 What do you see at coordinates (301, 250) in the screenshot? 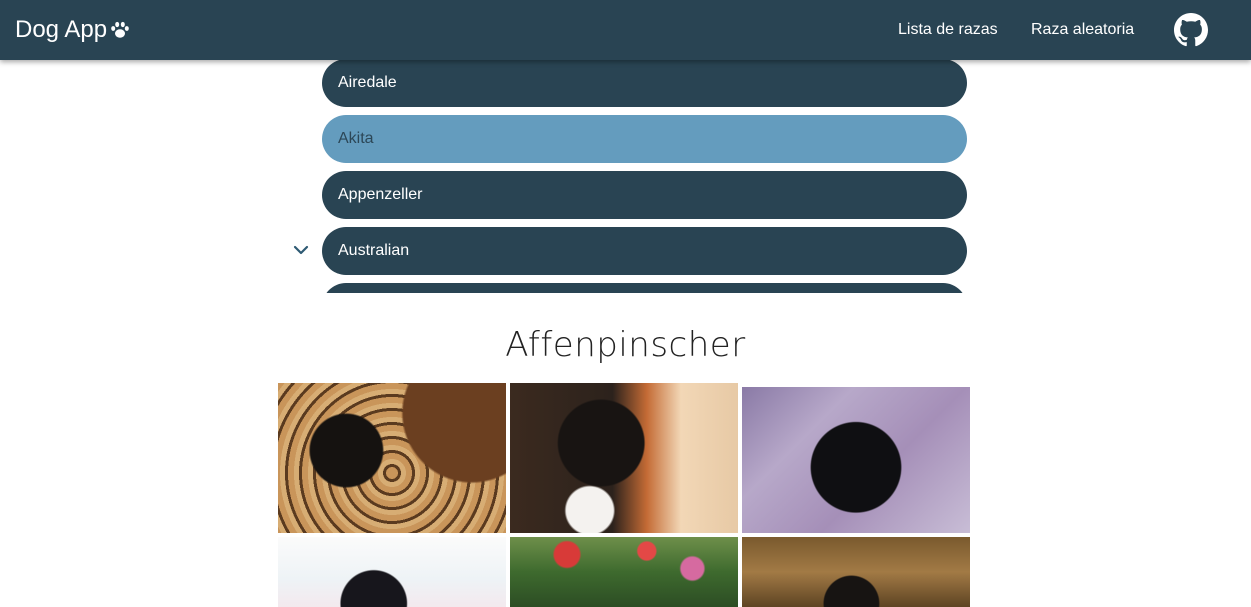
I see `chevron-down-icon` at bounding box center [301, 250].